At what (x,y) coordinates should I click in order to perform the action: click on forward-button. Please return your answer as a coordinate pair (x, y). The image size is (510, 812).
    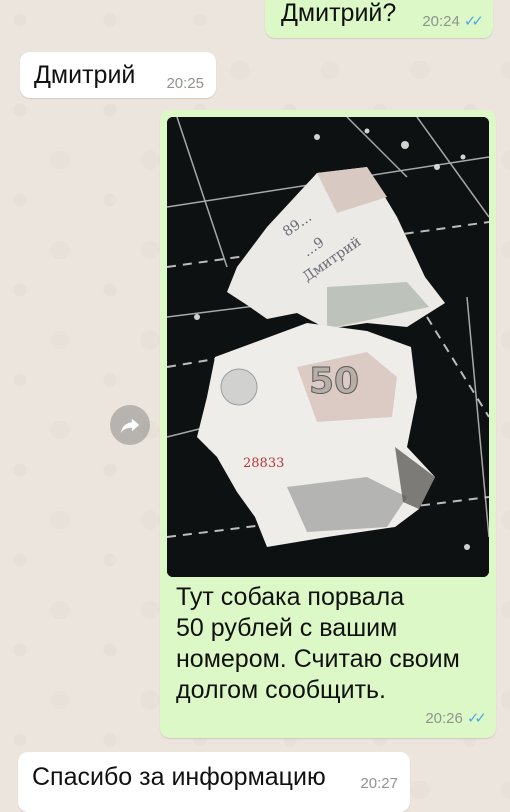
    Looking at the image, I should click on (130, 425).